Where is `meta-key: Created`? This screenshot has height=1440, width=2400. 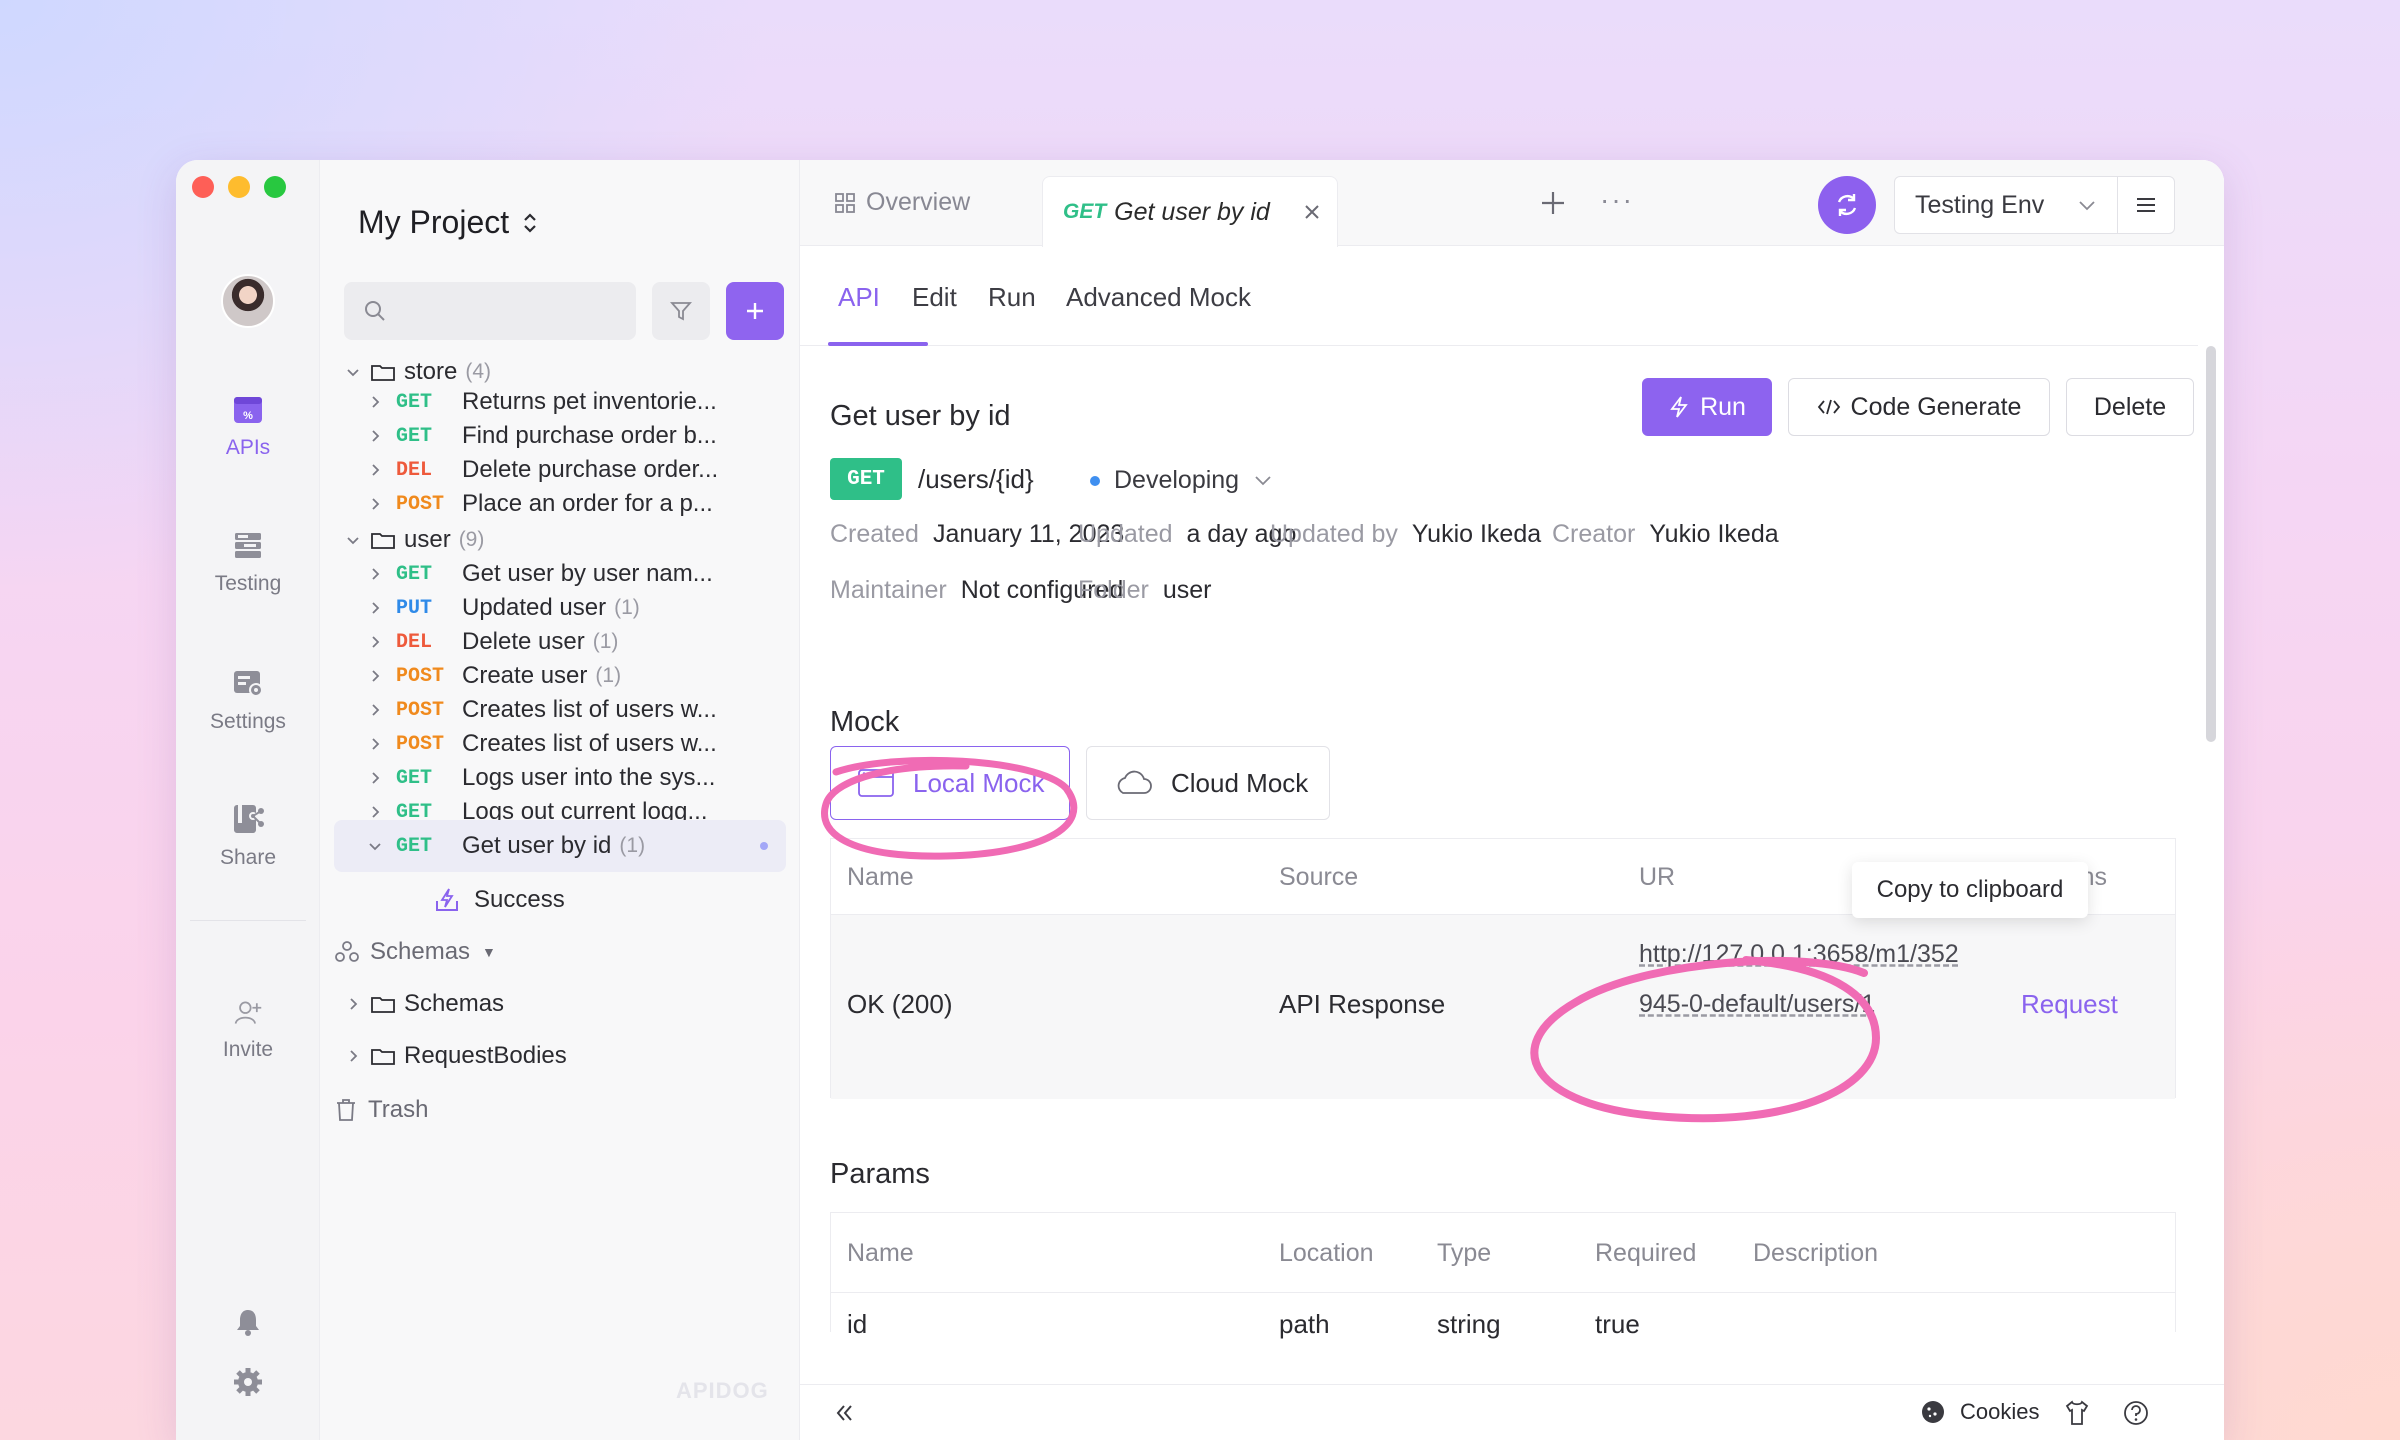
meta-key: Created is located at coordinates (874, 534).